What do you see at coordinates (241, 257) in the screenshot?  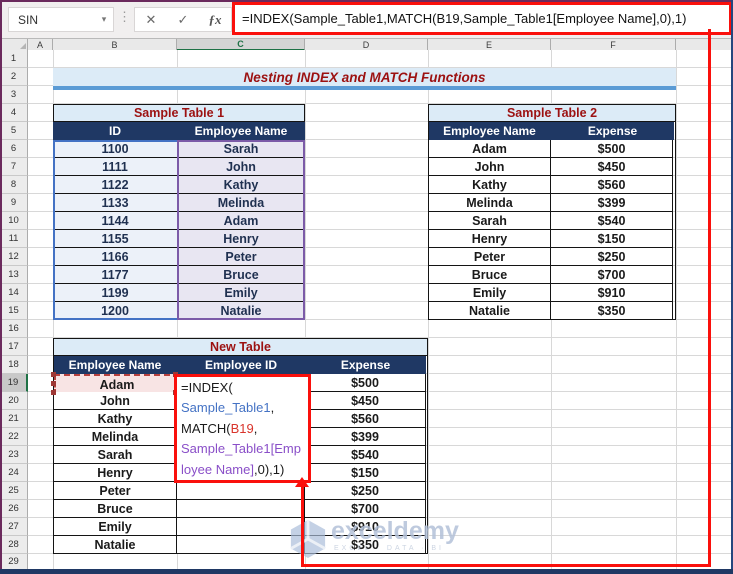 I see `table1-cell-name: Peter` at bounding box center [241, 257].